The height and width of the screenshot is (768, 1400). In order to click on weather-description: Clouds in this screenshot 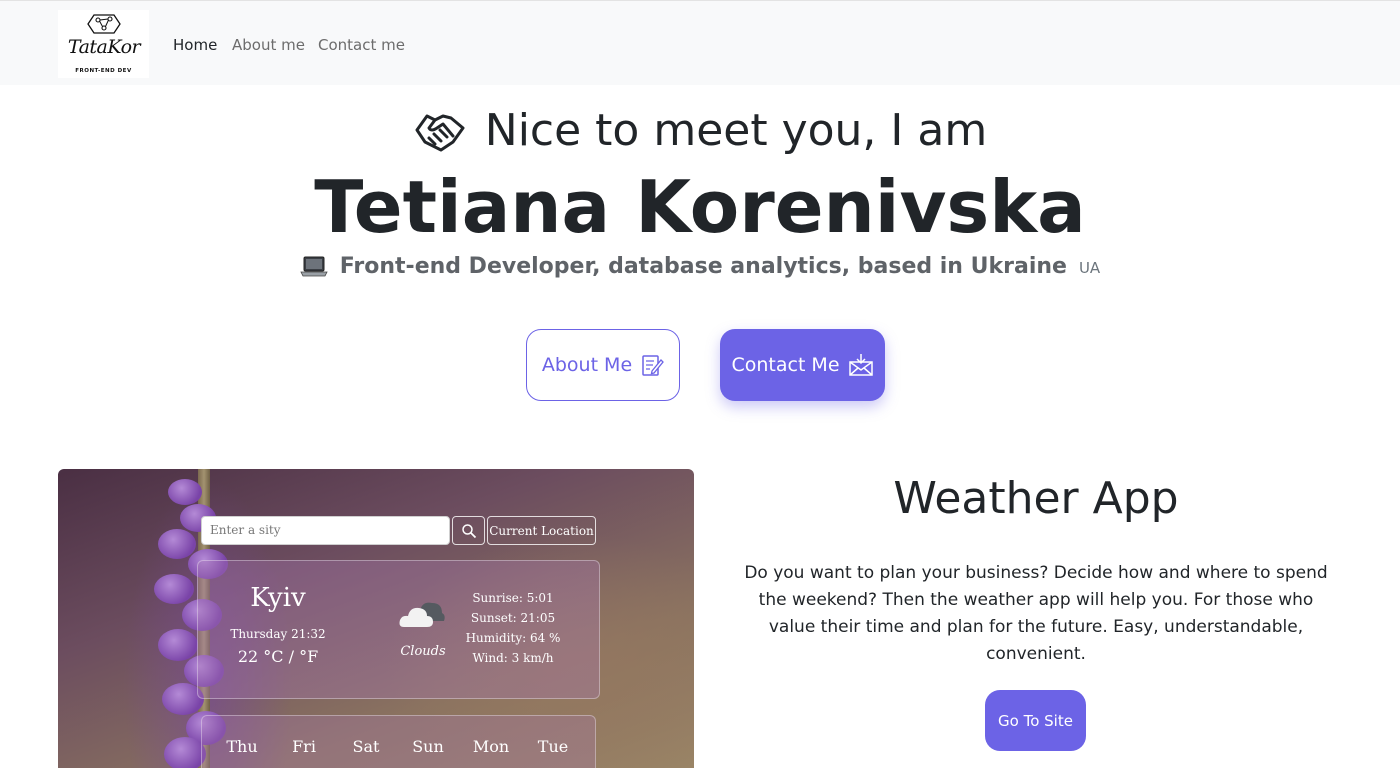, I will do `click(423, 651)`.